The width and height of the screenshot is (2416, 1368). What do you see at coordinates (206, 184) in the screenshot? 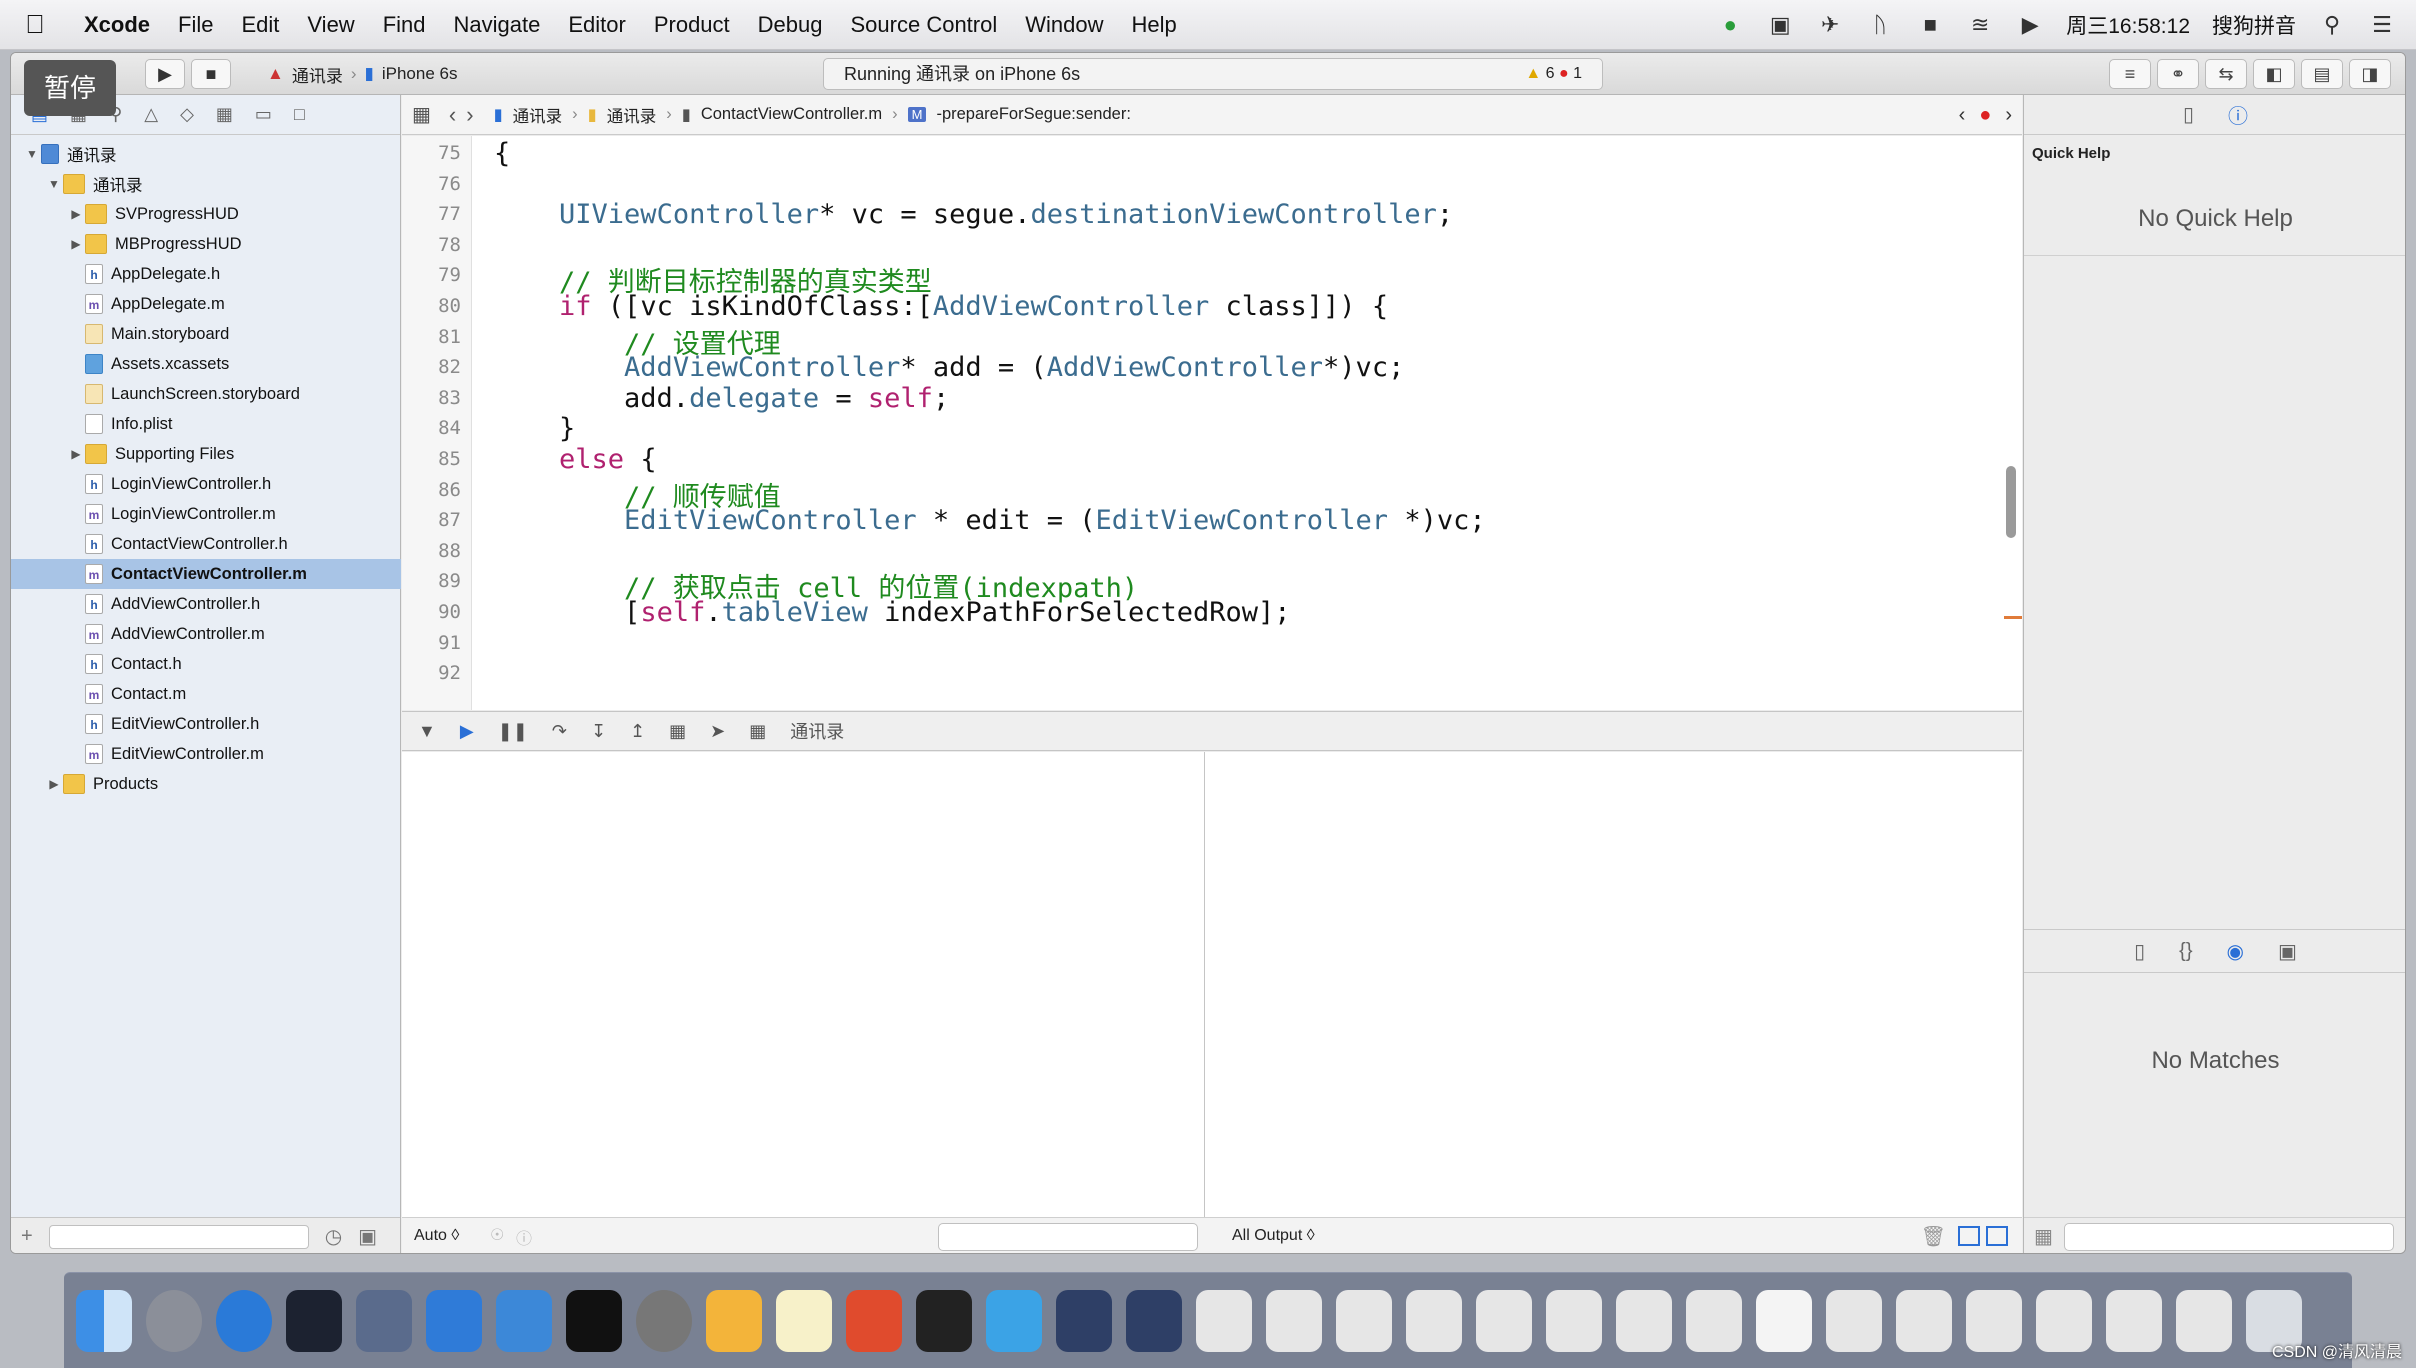
I see `file-tree-item: ▼ 通讯录` at bounding box center [206, 184].